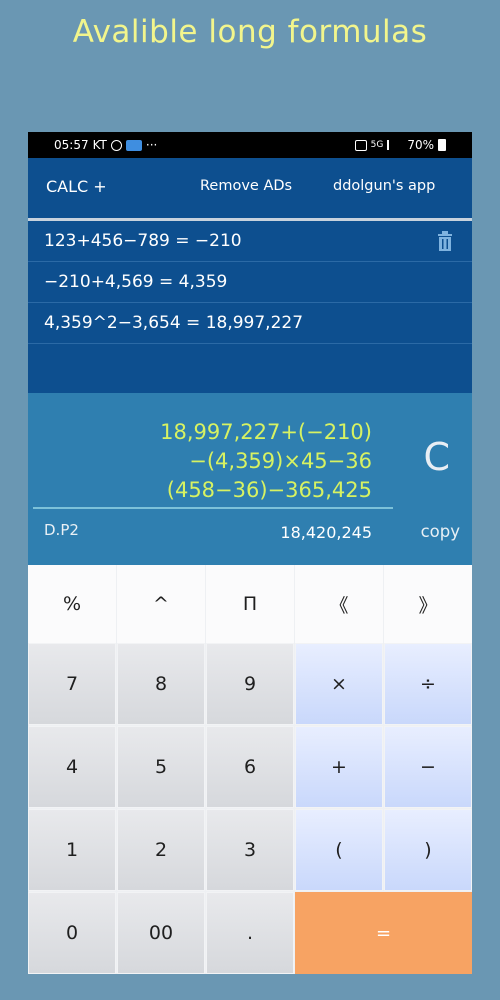 The image size is (500, 1000). Describe the element at coordinates (61, 530) in the screenshot. I see `decimal-places-button: D.P2` at that location.